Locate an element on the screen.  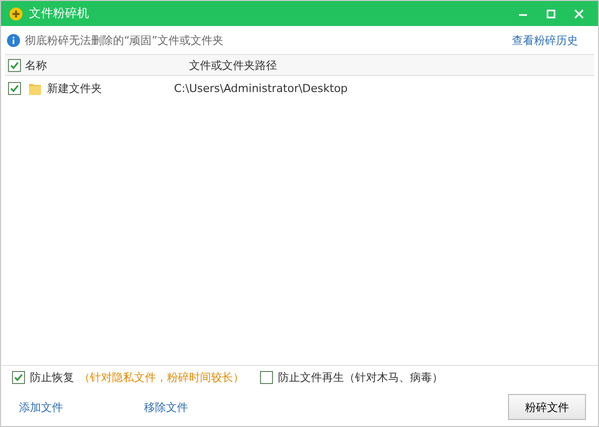
option-label: 防止恢复 is located at coordinates (52, 377).